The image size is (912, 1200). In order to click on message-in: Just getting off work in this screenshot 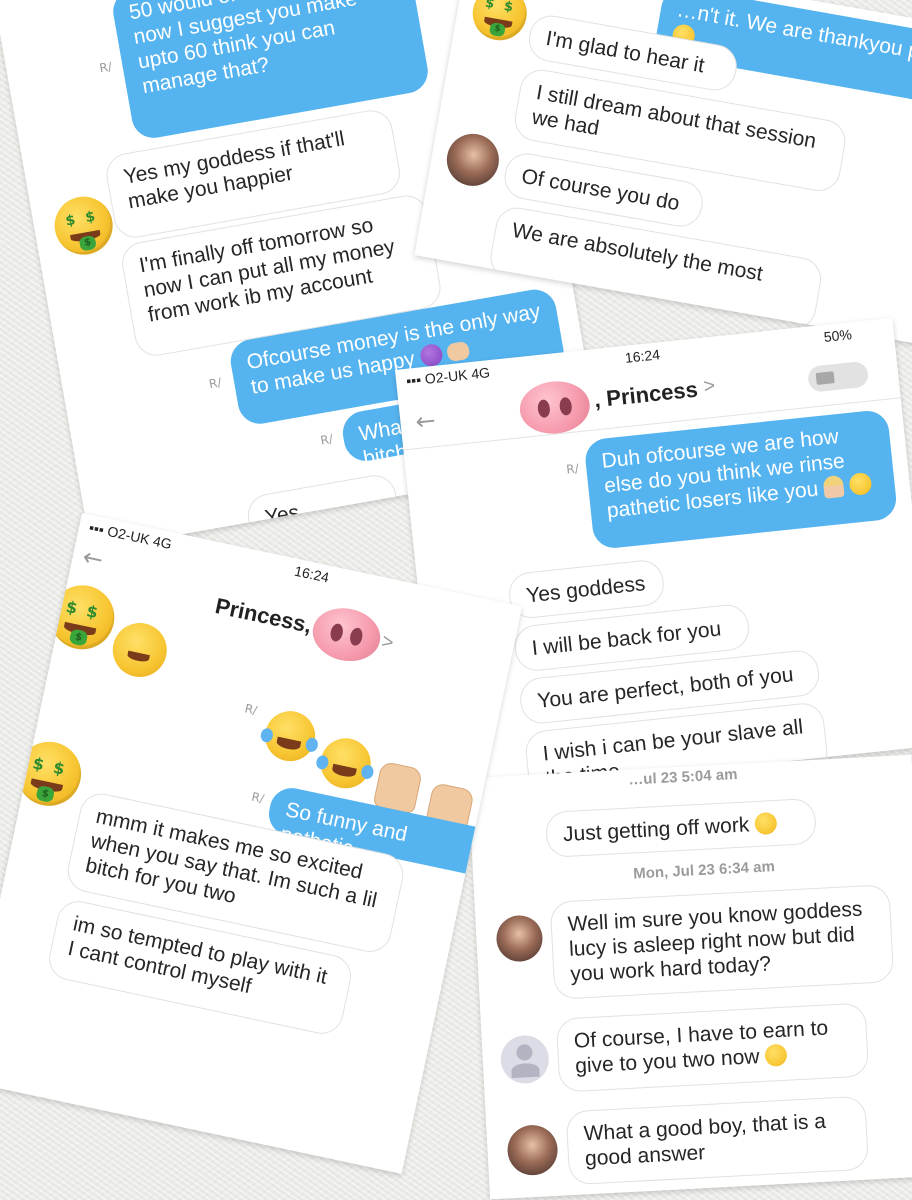, I will do `click(680, 827)`.